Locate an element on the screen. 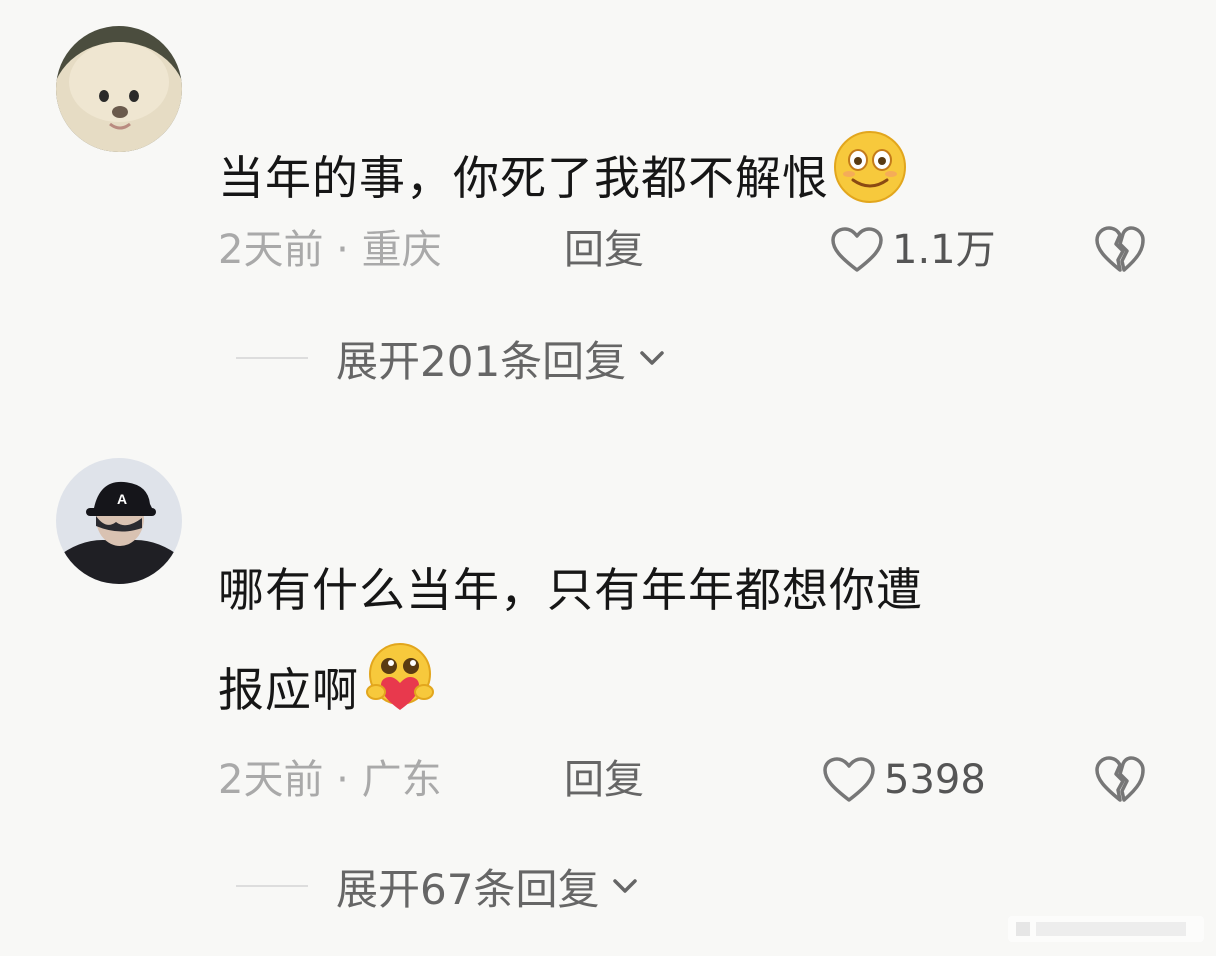 The height and width of the screenshot is (956, 1216). time-location: 2天前 · 重庆 is located at coordinates (330, 250).